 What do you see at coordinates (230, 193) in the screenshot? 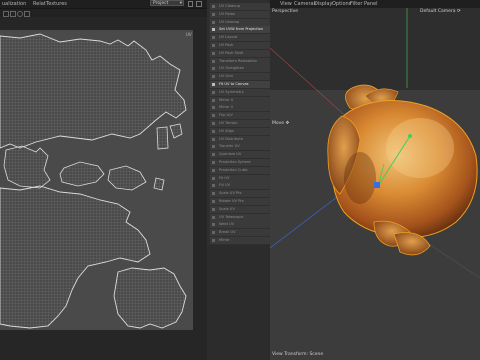
I see `uv-tool-label: Scale UV Pts` at bounding box center [230, 193].